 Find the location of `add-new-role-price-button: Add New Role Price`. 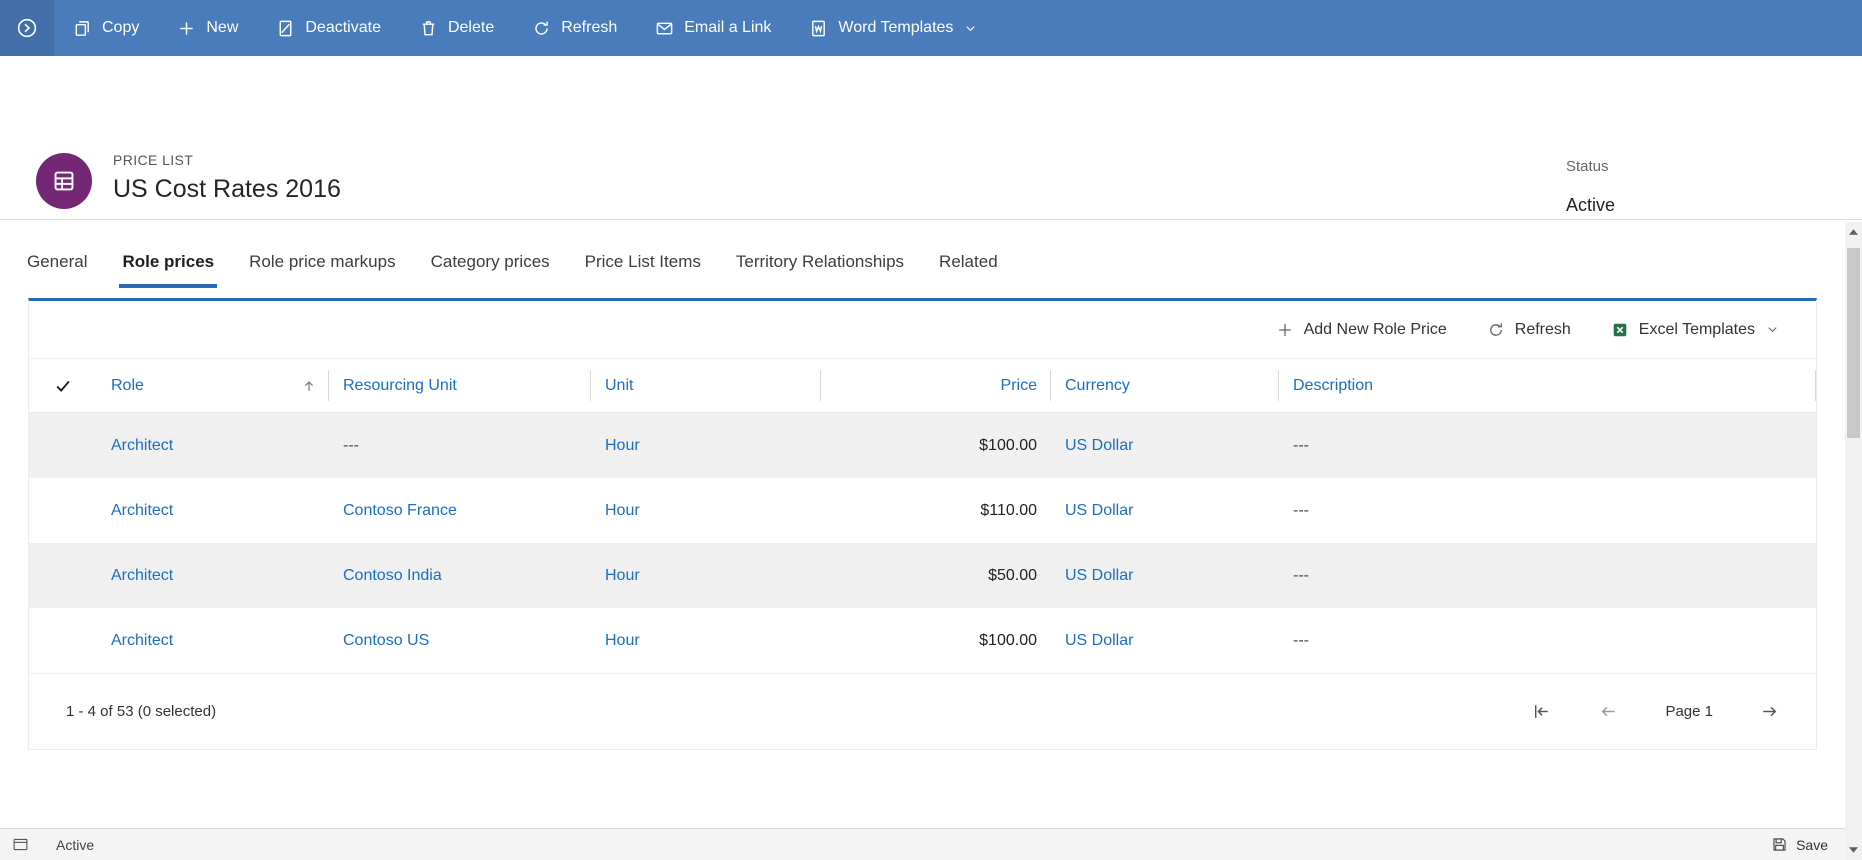

add-new-role-price-button: Add New Role Price is located at coordinates (1361, 329).